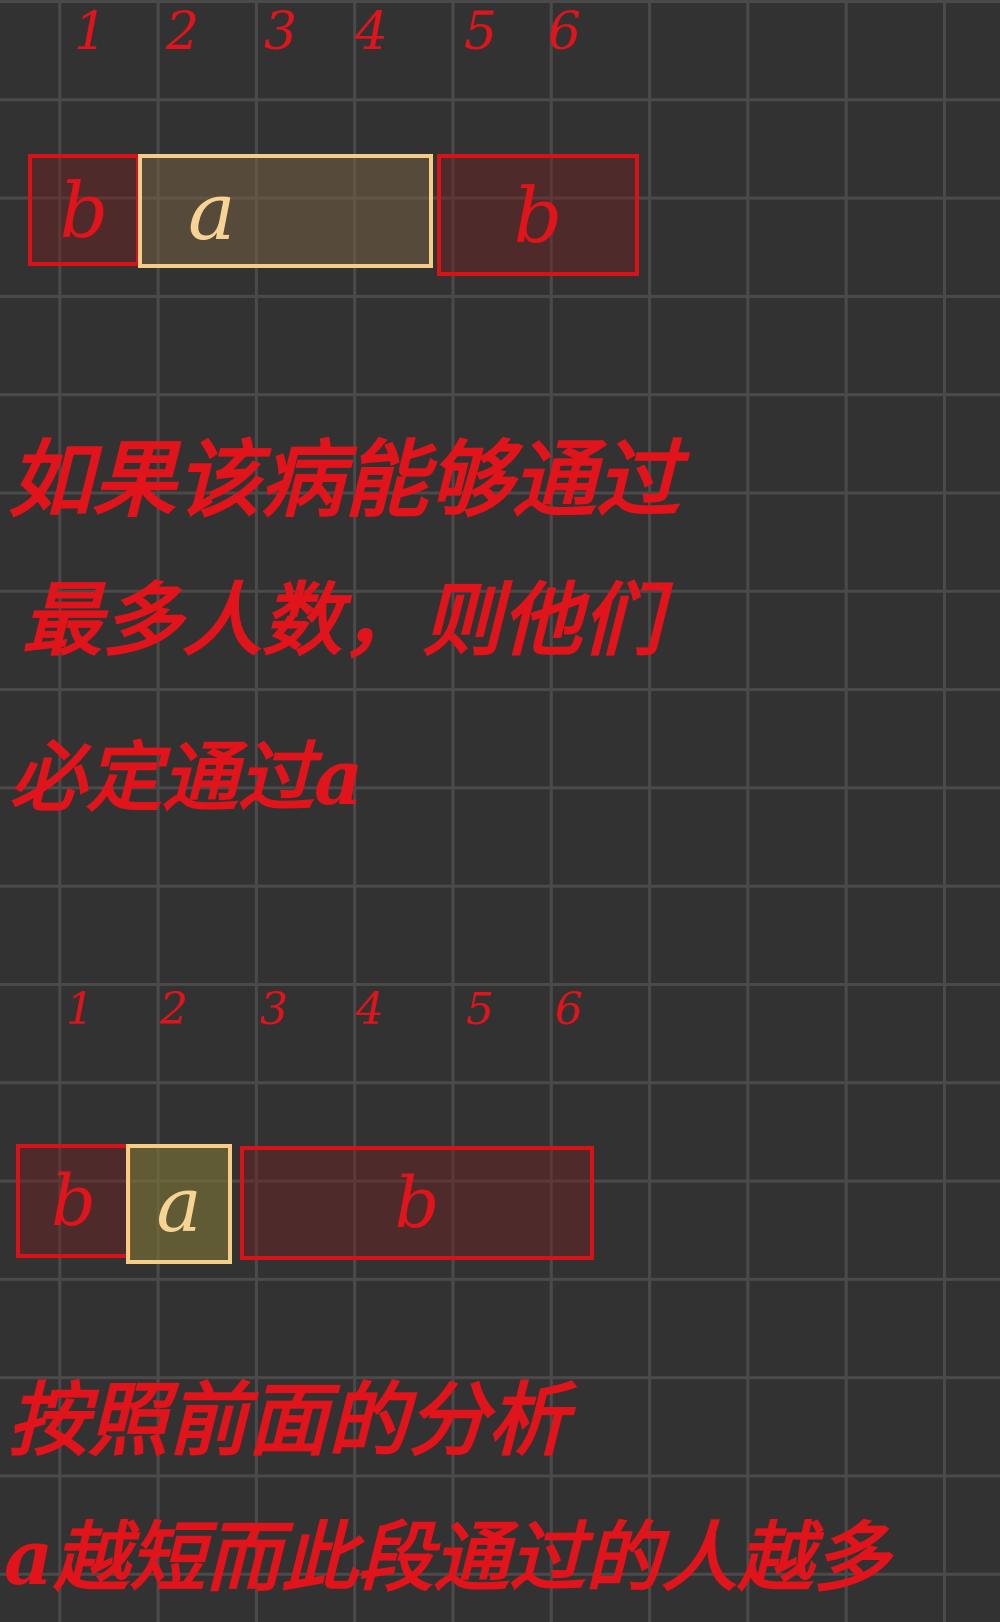 This screenshot has width=1000, height=1622. I want to click on bottom-column-numbers: 1 2 3 4 5 6, so click(500, 1020).